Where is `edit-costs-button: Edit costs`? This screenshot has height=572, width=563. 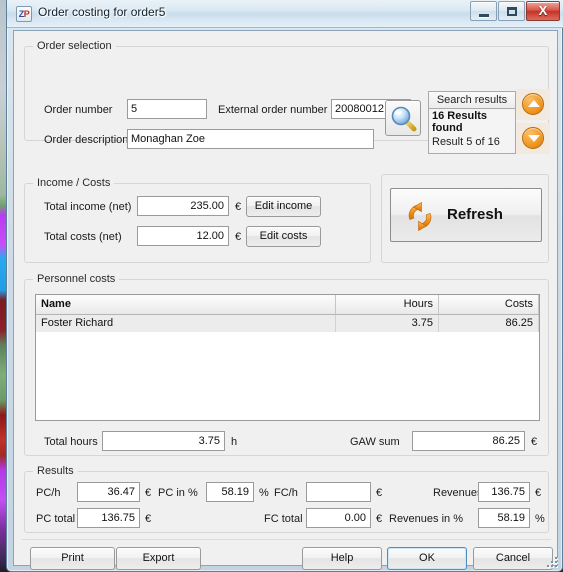 edit-costs-button: Edit costs is located at coordinates (283, 236).